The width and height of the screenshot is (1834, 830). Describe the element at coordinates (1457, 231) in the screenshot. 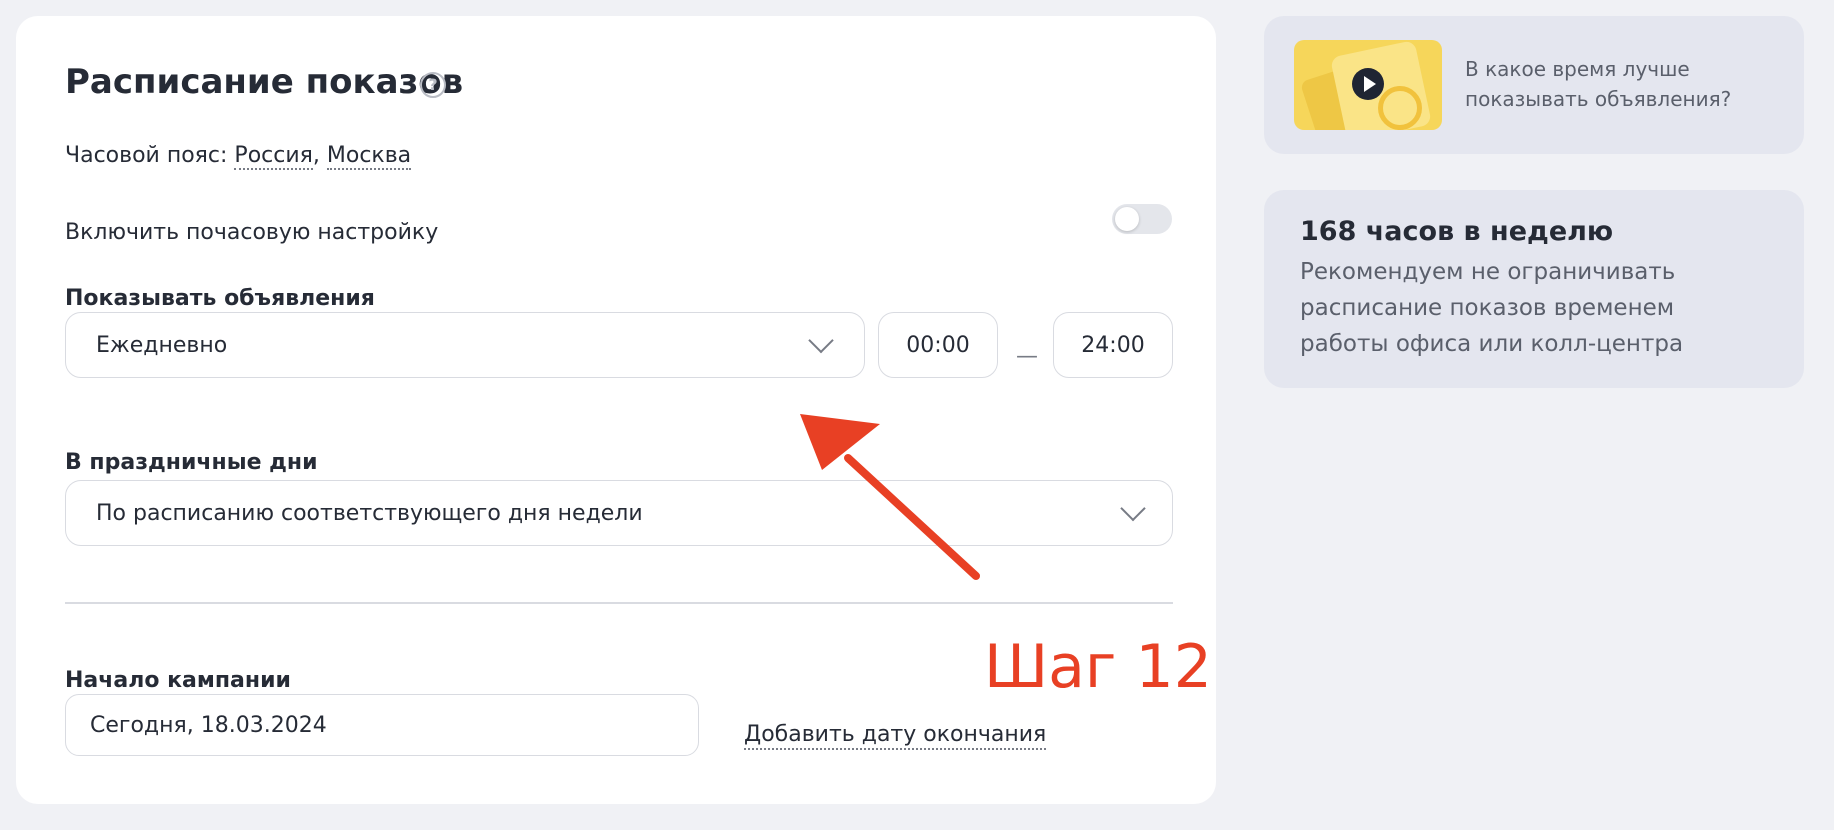

I see `recommendation-title: 168 часов в неделю` at that location.